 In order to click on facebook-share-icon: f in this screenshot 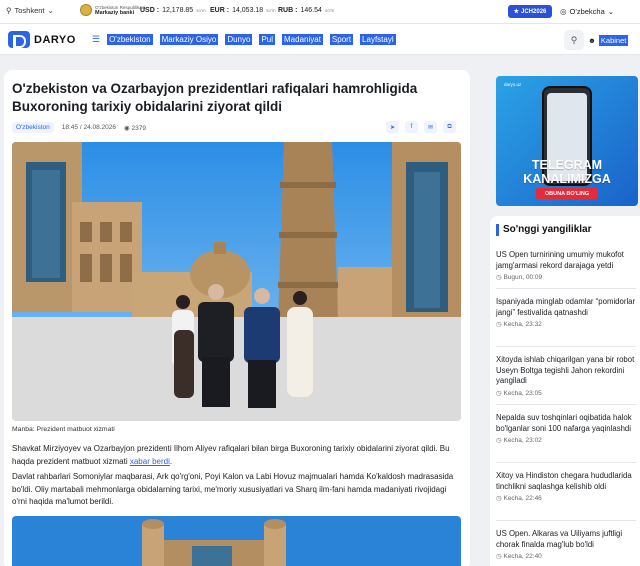, I will do `click(411, 127)`.